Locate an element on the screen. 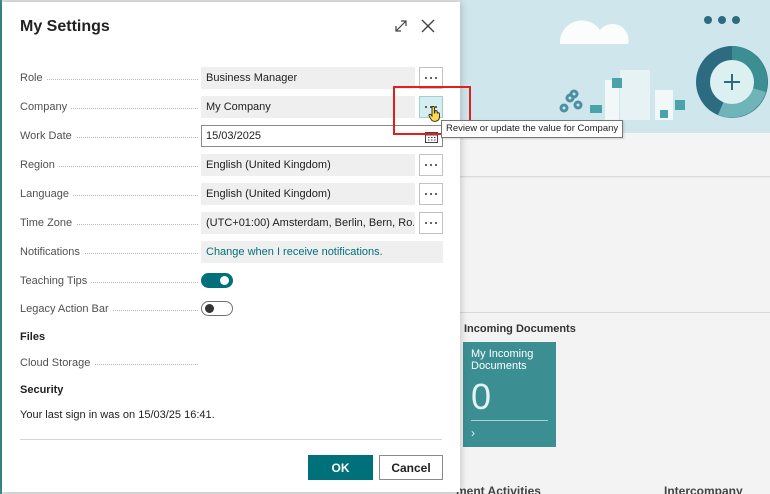 The width and height of the screenshot is (770, 494). teaching-tips-label: Teaching Tips is located at coordinates (109, 281).